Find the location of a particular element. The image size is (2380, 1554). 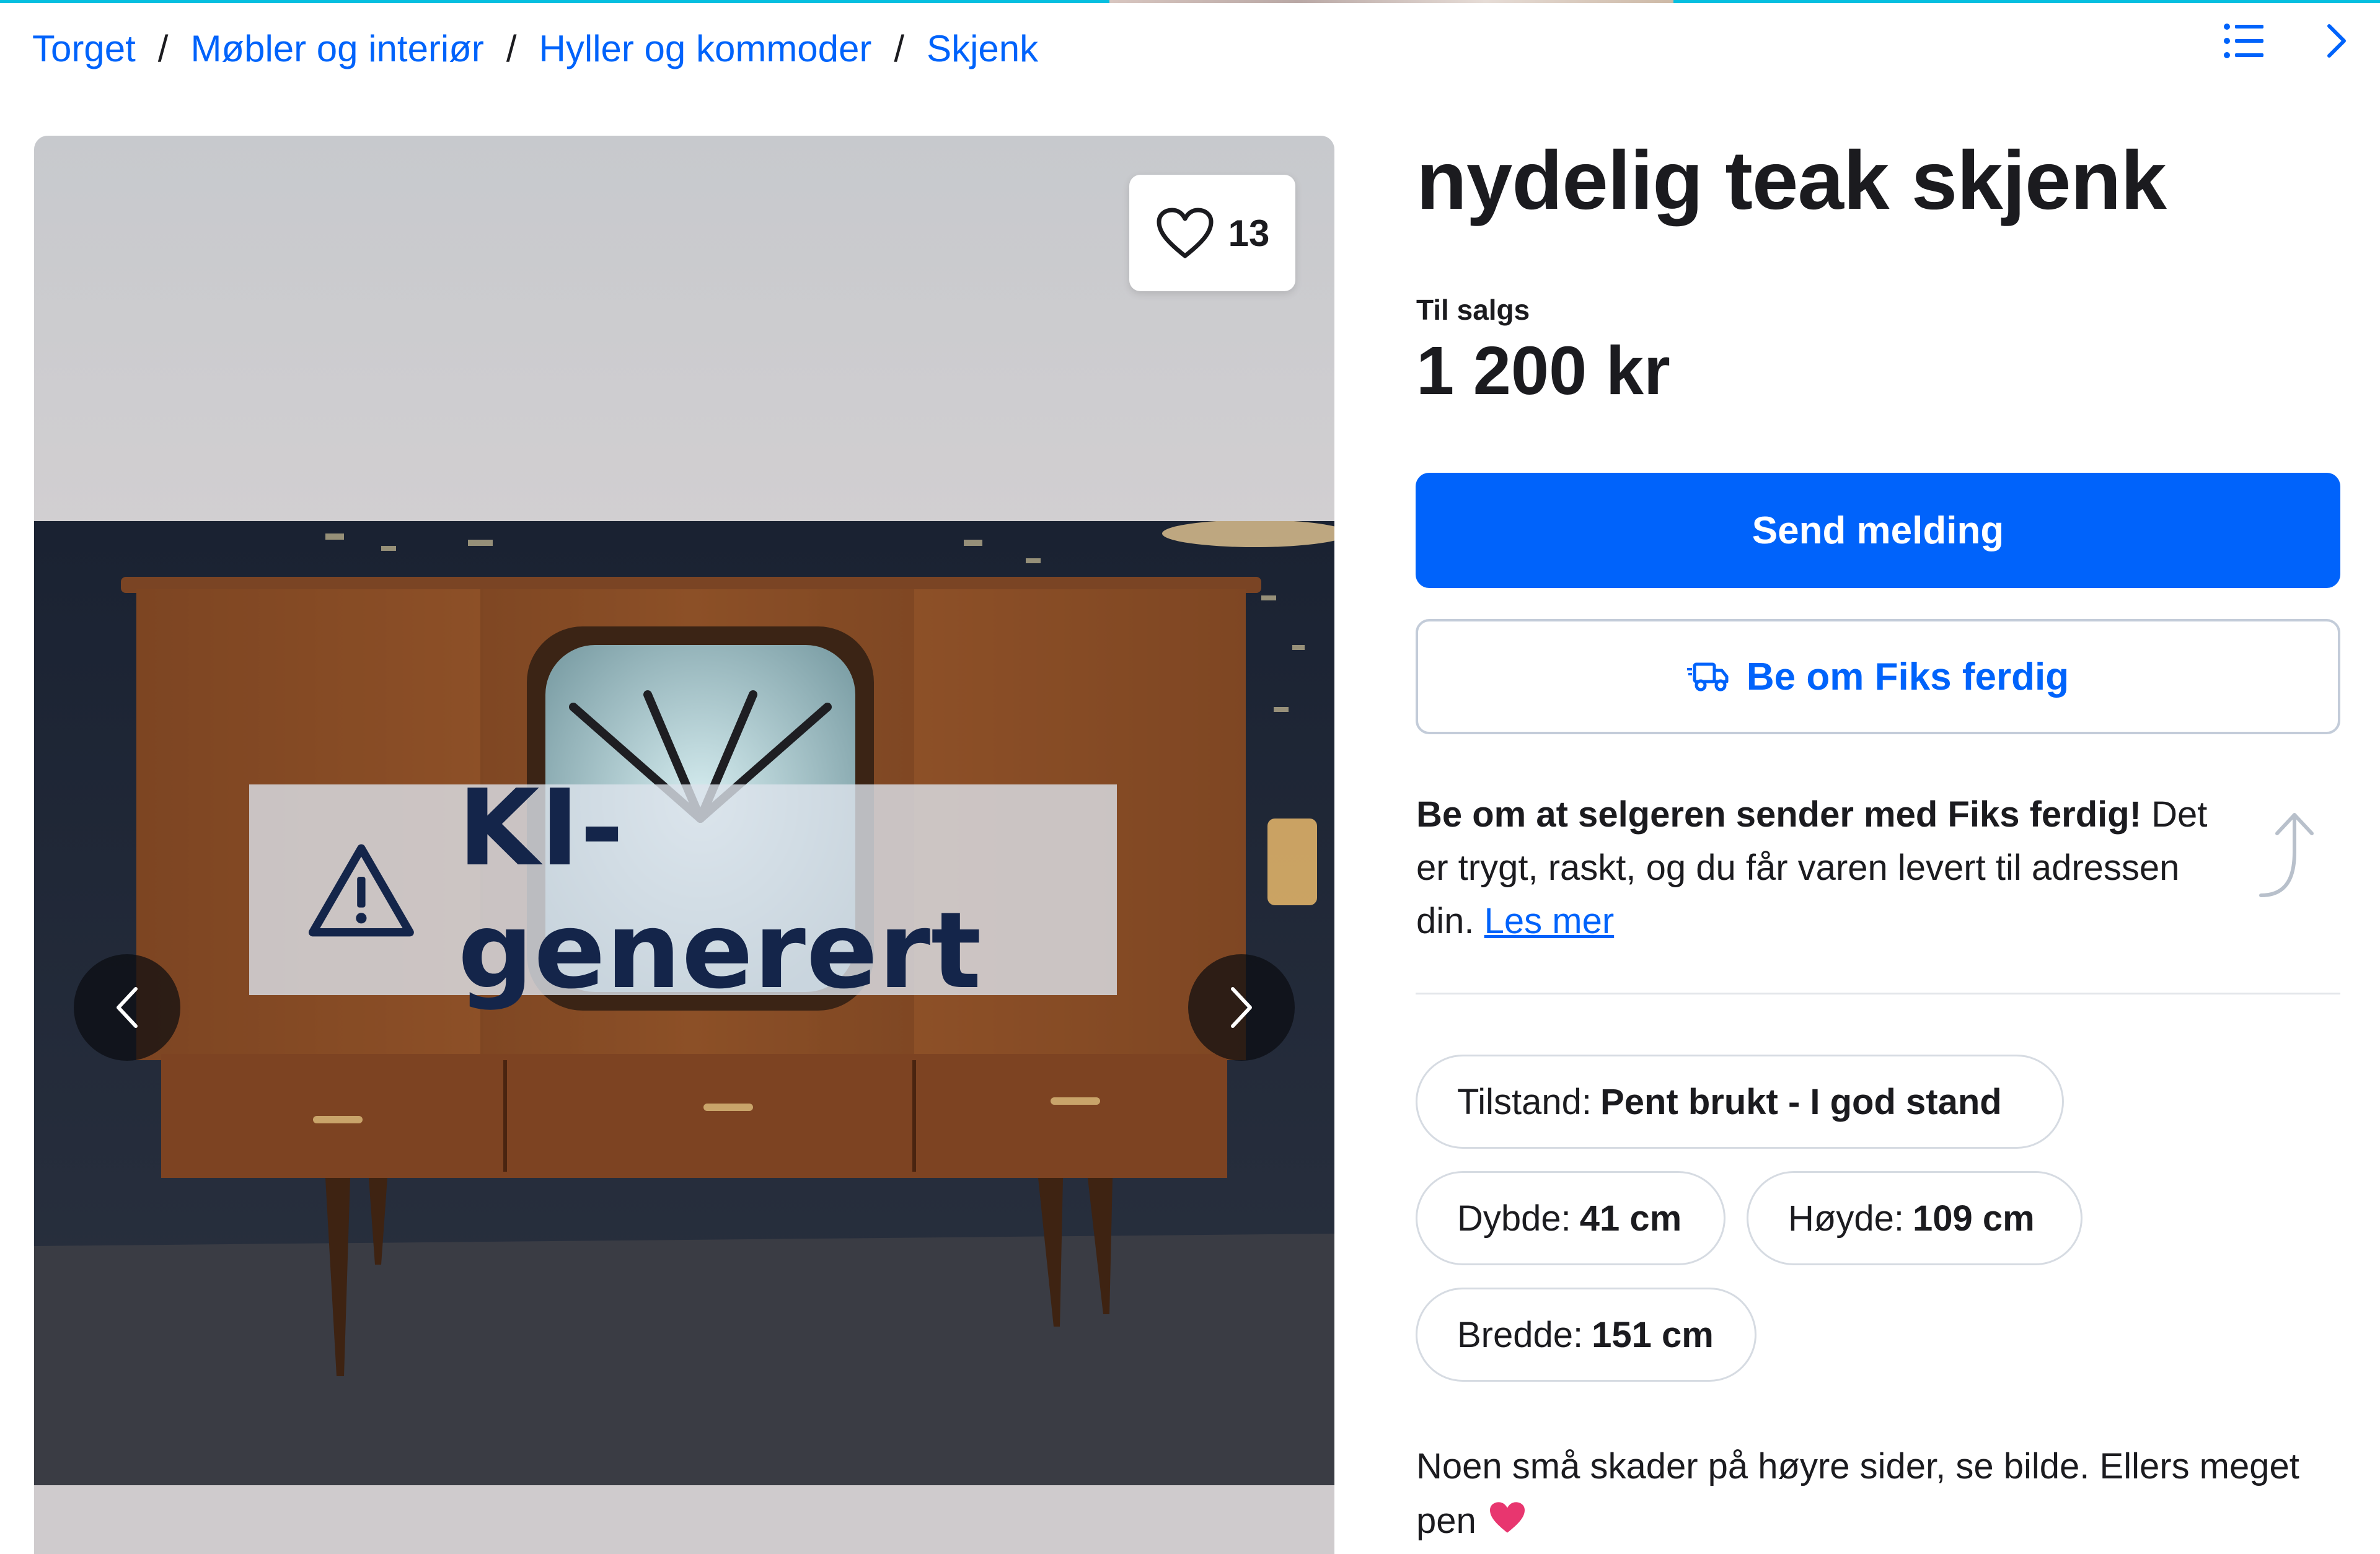

warning-triangle-icon is located at coordinates (361, 890).